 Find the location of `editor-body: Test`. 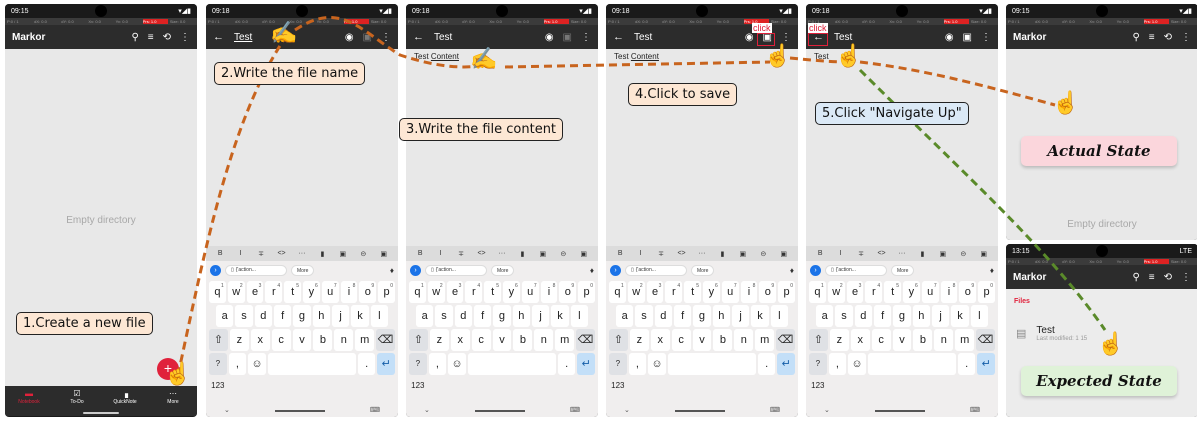

editor-body: Test is located at coordinates (902, 147).